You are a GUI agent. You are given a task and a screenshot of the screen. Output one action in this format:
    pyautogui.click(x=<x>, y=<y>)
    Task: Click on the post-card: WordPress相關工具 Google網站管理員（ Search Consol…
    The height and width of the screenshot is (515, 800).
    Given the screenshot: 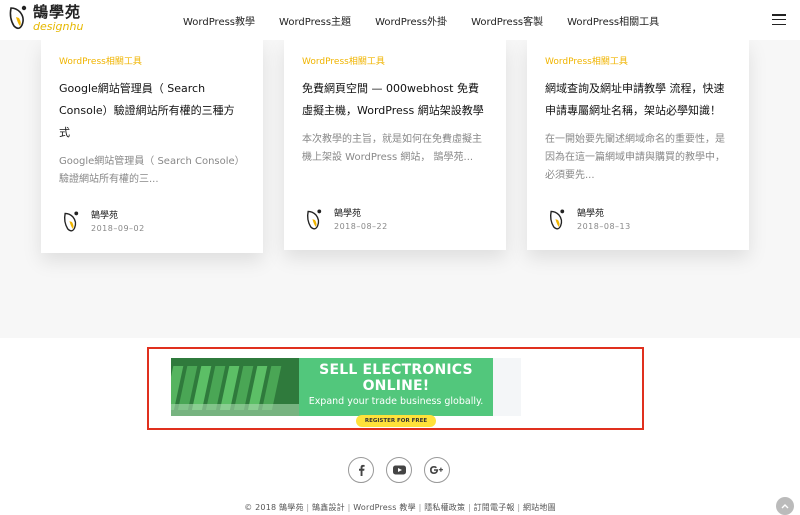 What is the action you would take?
    pyautogui.click(x=152, y=146)
    